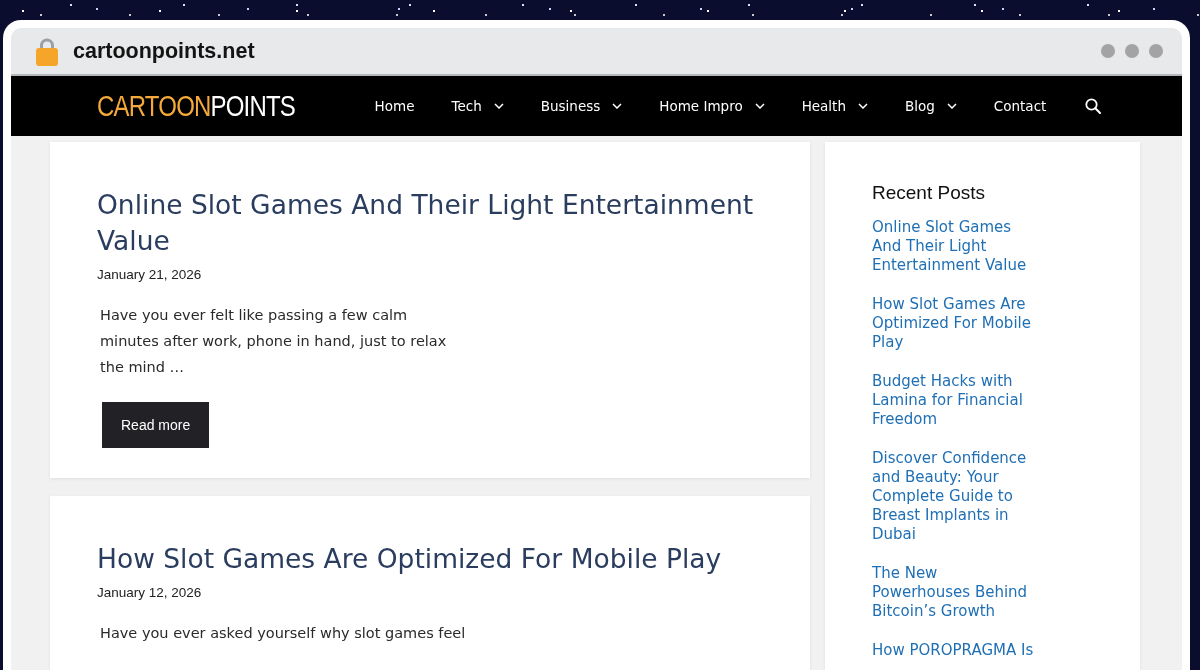  What do you see at coordinates (931, 106) in the screenshot?
I see `nav-link: Blog` at bounding box center [931, 106].